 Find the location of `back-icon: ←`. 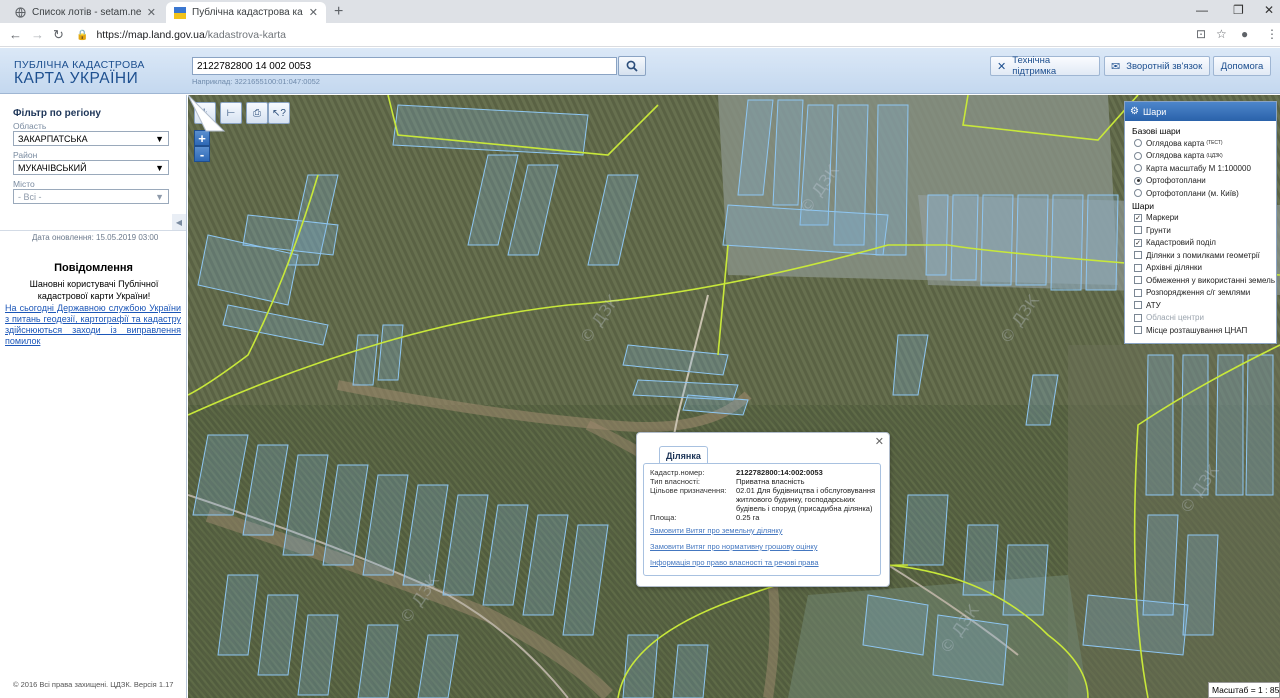

back-icon: ← is located at coordinates (15, 34).